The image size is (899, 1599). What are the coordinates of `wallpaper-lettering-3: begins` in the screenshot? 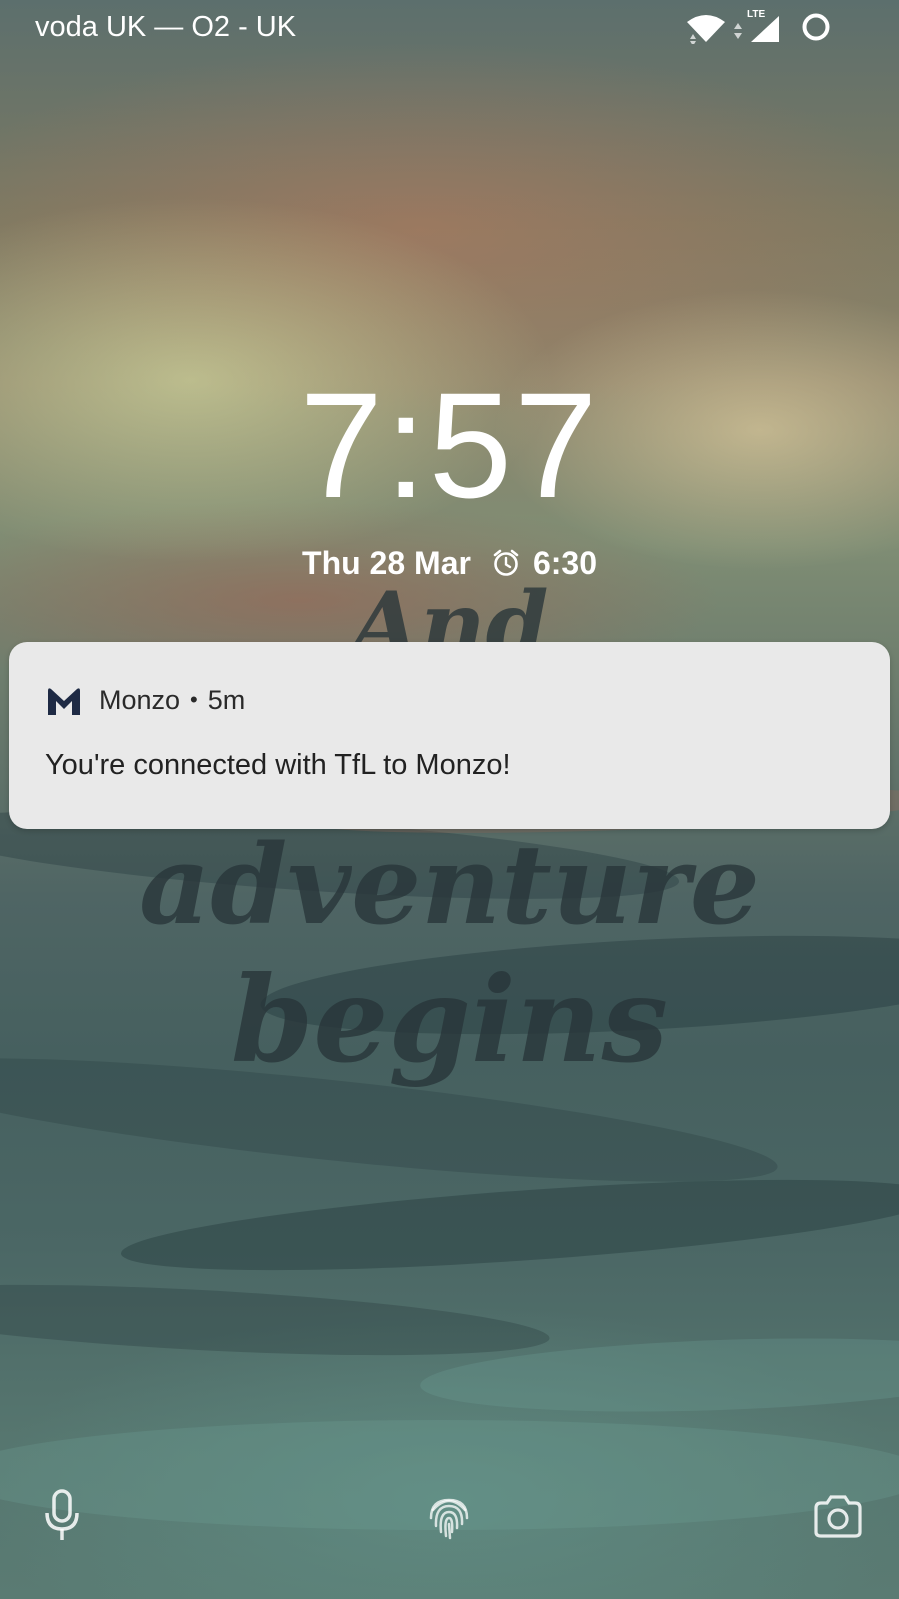 It's located at (449, 1019).